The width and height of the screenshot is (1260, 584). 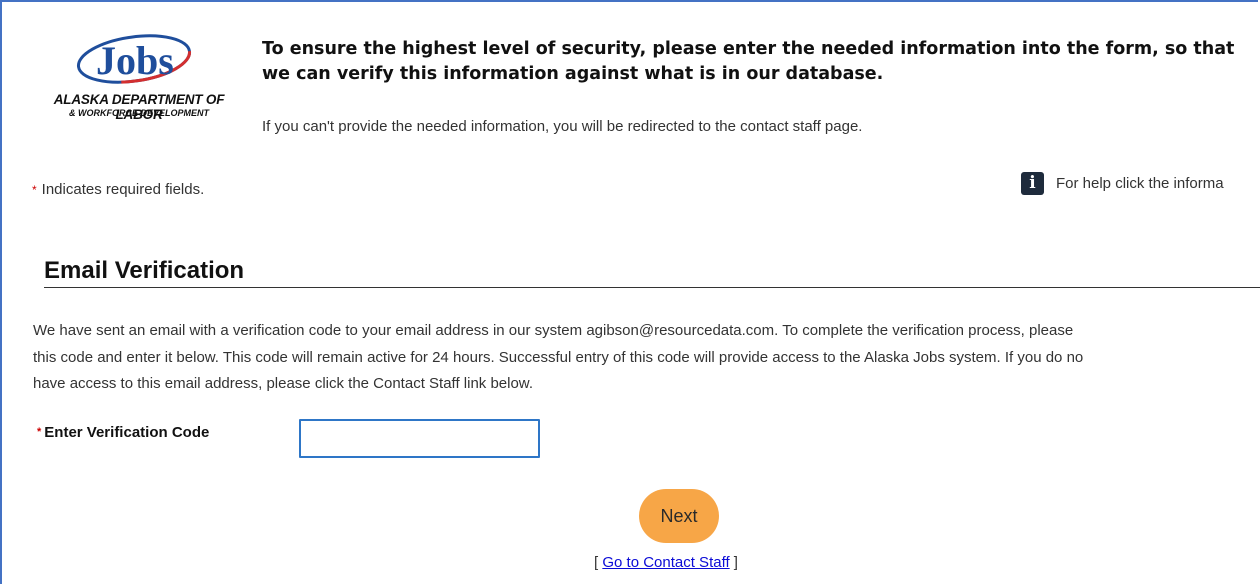 I want to click on help-text: For help click the informa, so click(x=1140, y=183).